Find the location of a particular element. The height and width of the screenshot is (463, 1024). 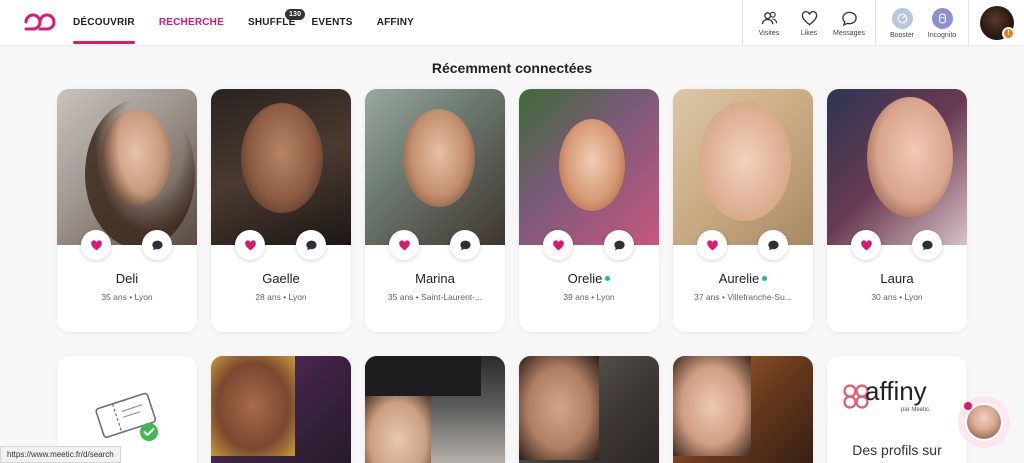

notification-dot is located at coordinates (968, 406).